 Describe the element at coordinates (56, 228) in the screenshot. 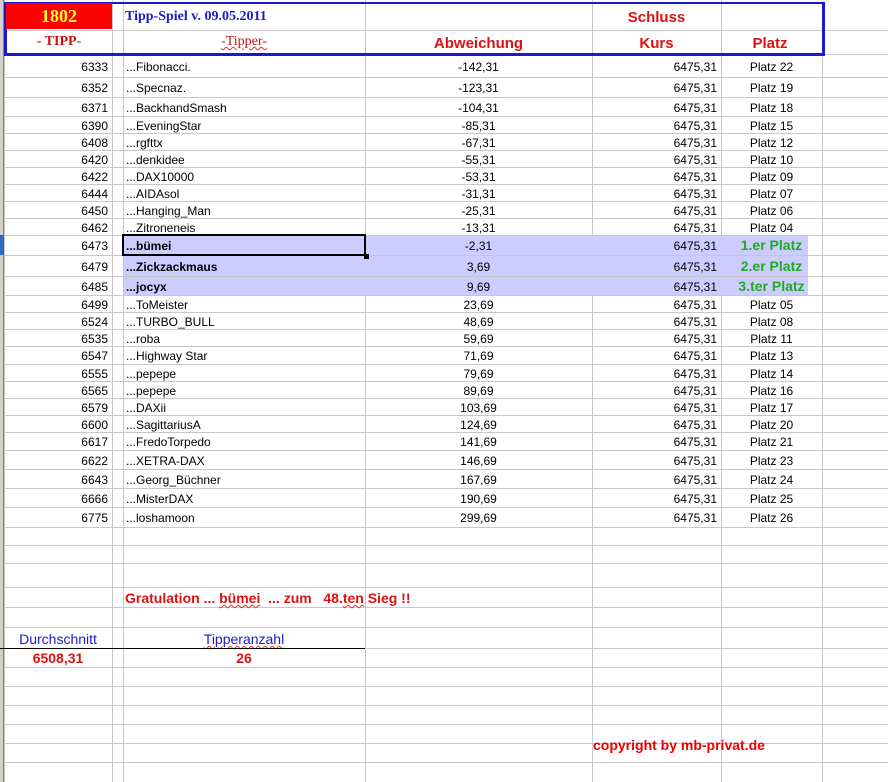

I see `tipp-value: 6462` at that location.